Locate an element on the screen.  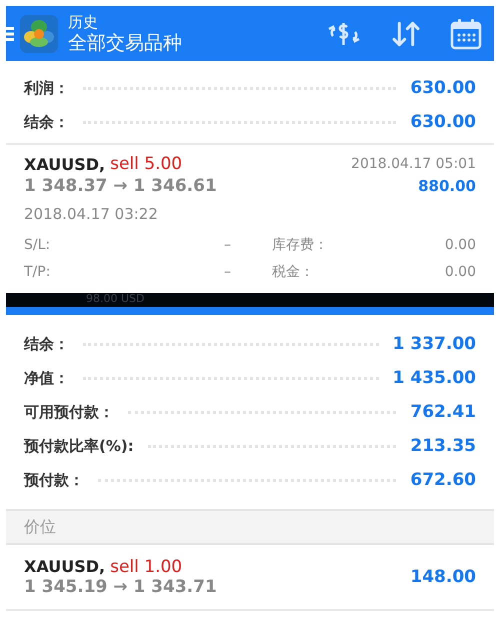
detail-label: 库存费： is located at coordinates (300, 245).